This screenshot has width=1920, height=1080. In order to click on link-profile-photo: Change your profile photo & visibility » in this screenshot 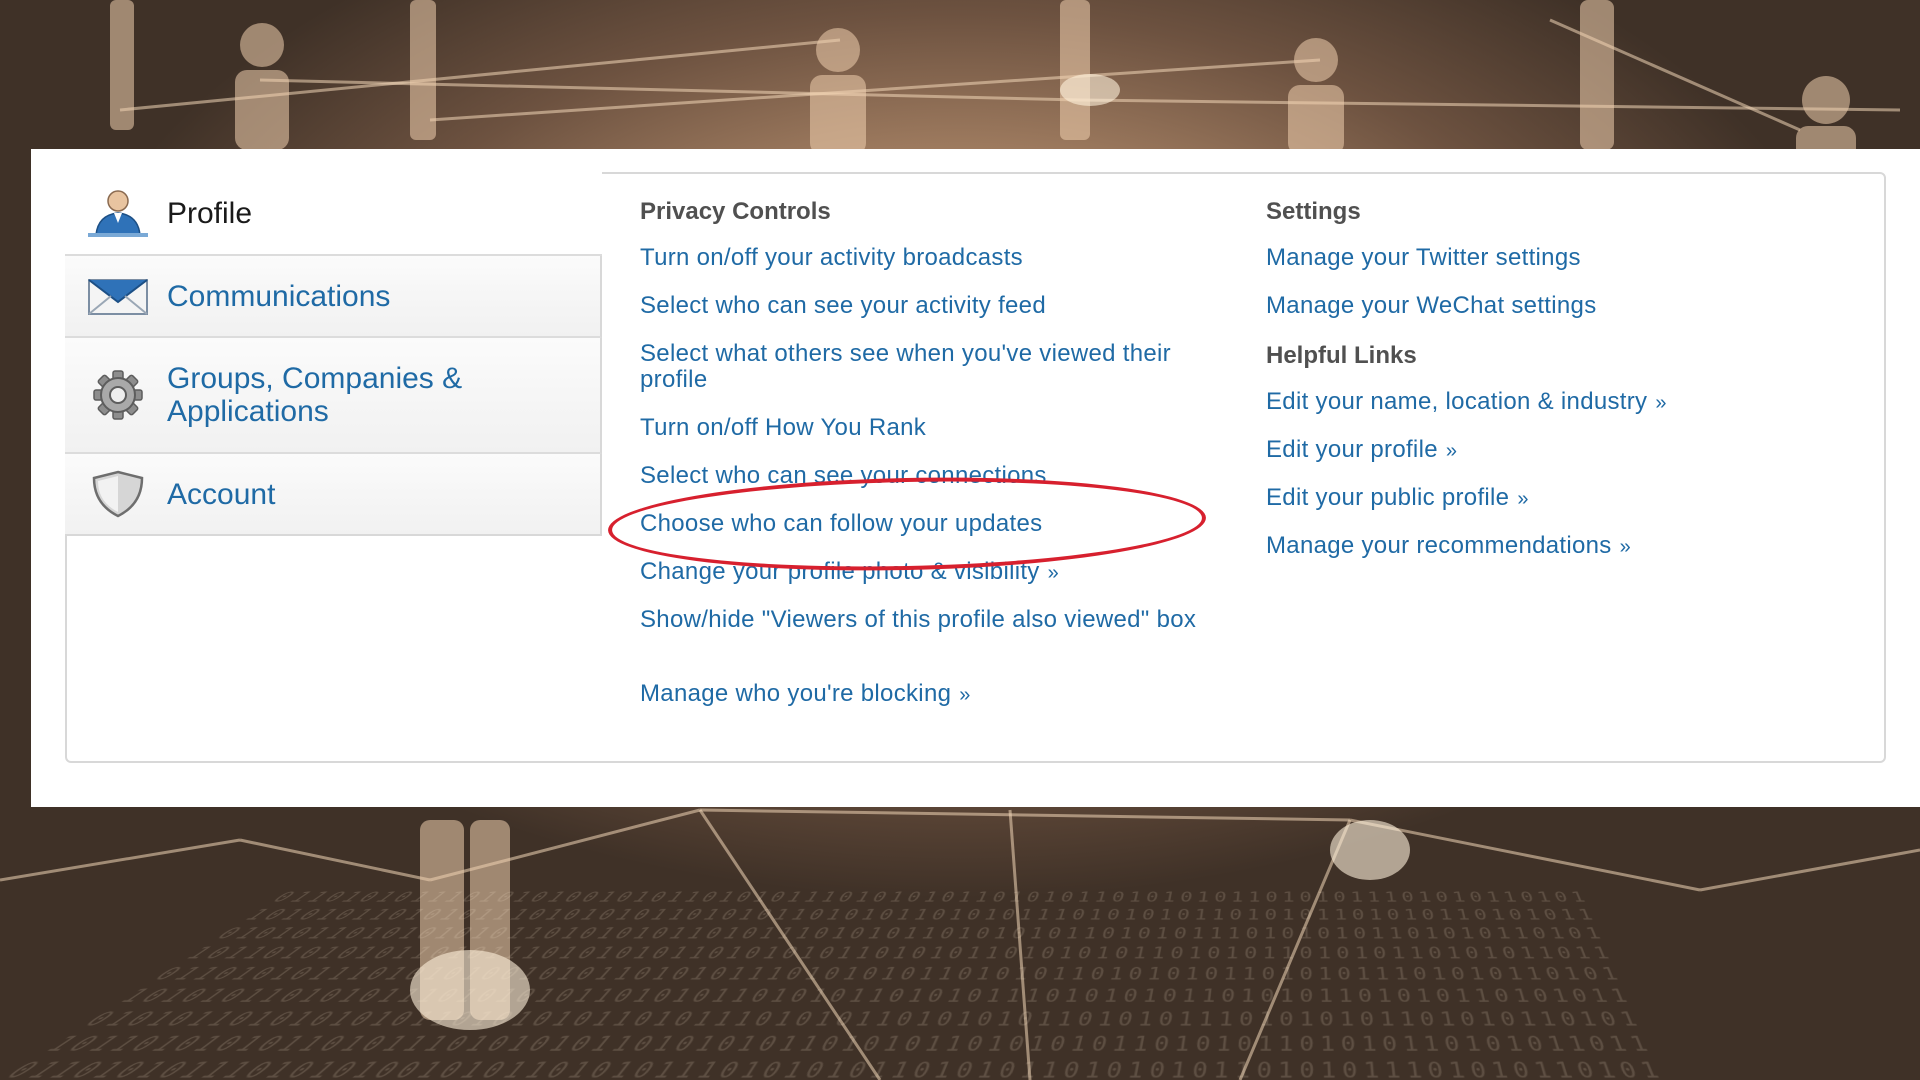, I will do `click(940, 583)`.